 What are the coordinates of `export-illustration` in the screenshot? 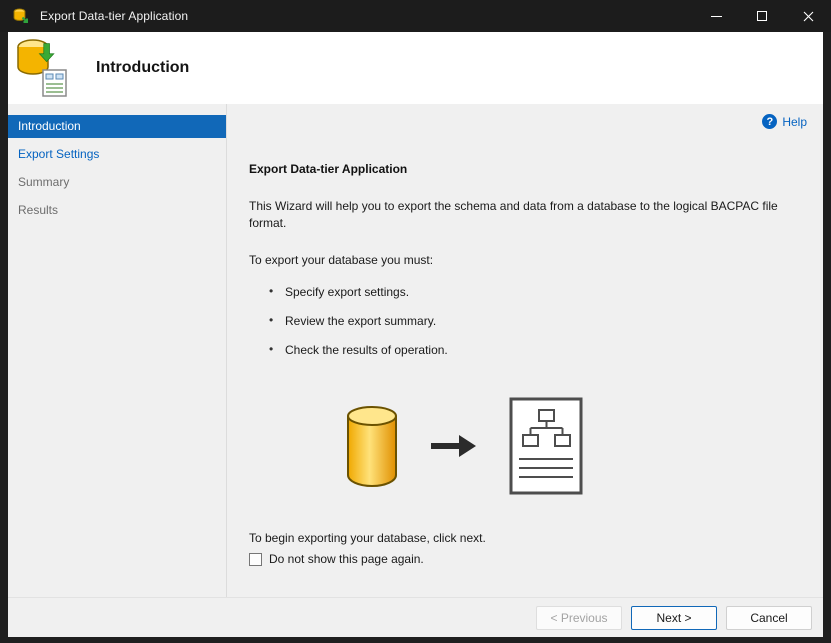 It's located at (576, 446).